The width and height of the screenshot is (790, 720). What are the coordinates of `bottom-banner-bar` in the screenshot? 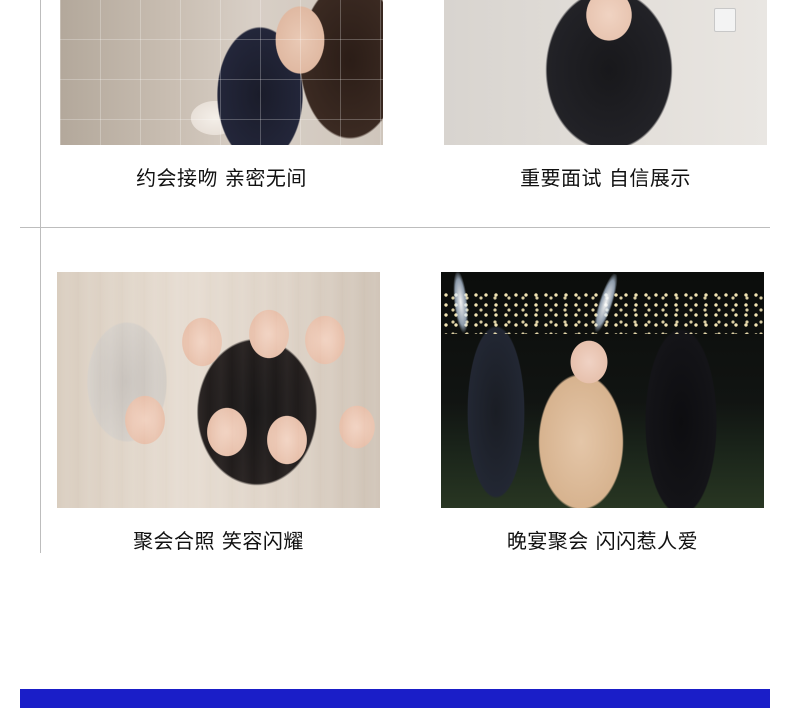 It's located at (395, 698).